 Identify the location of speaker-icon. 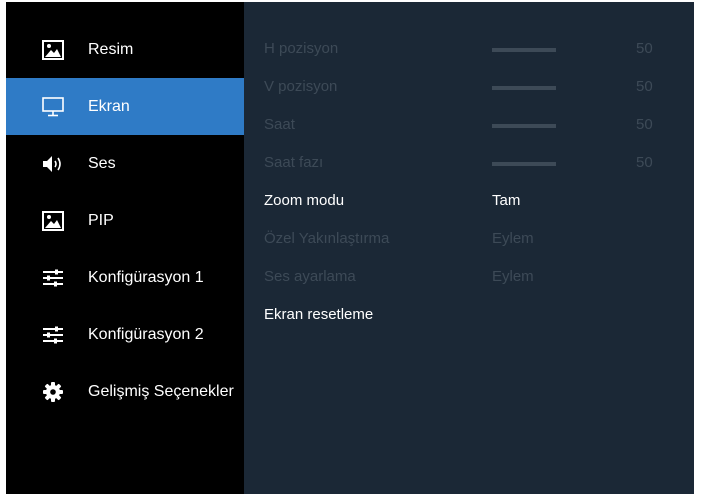
(53, 164).